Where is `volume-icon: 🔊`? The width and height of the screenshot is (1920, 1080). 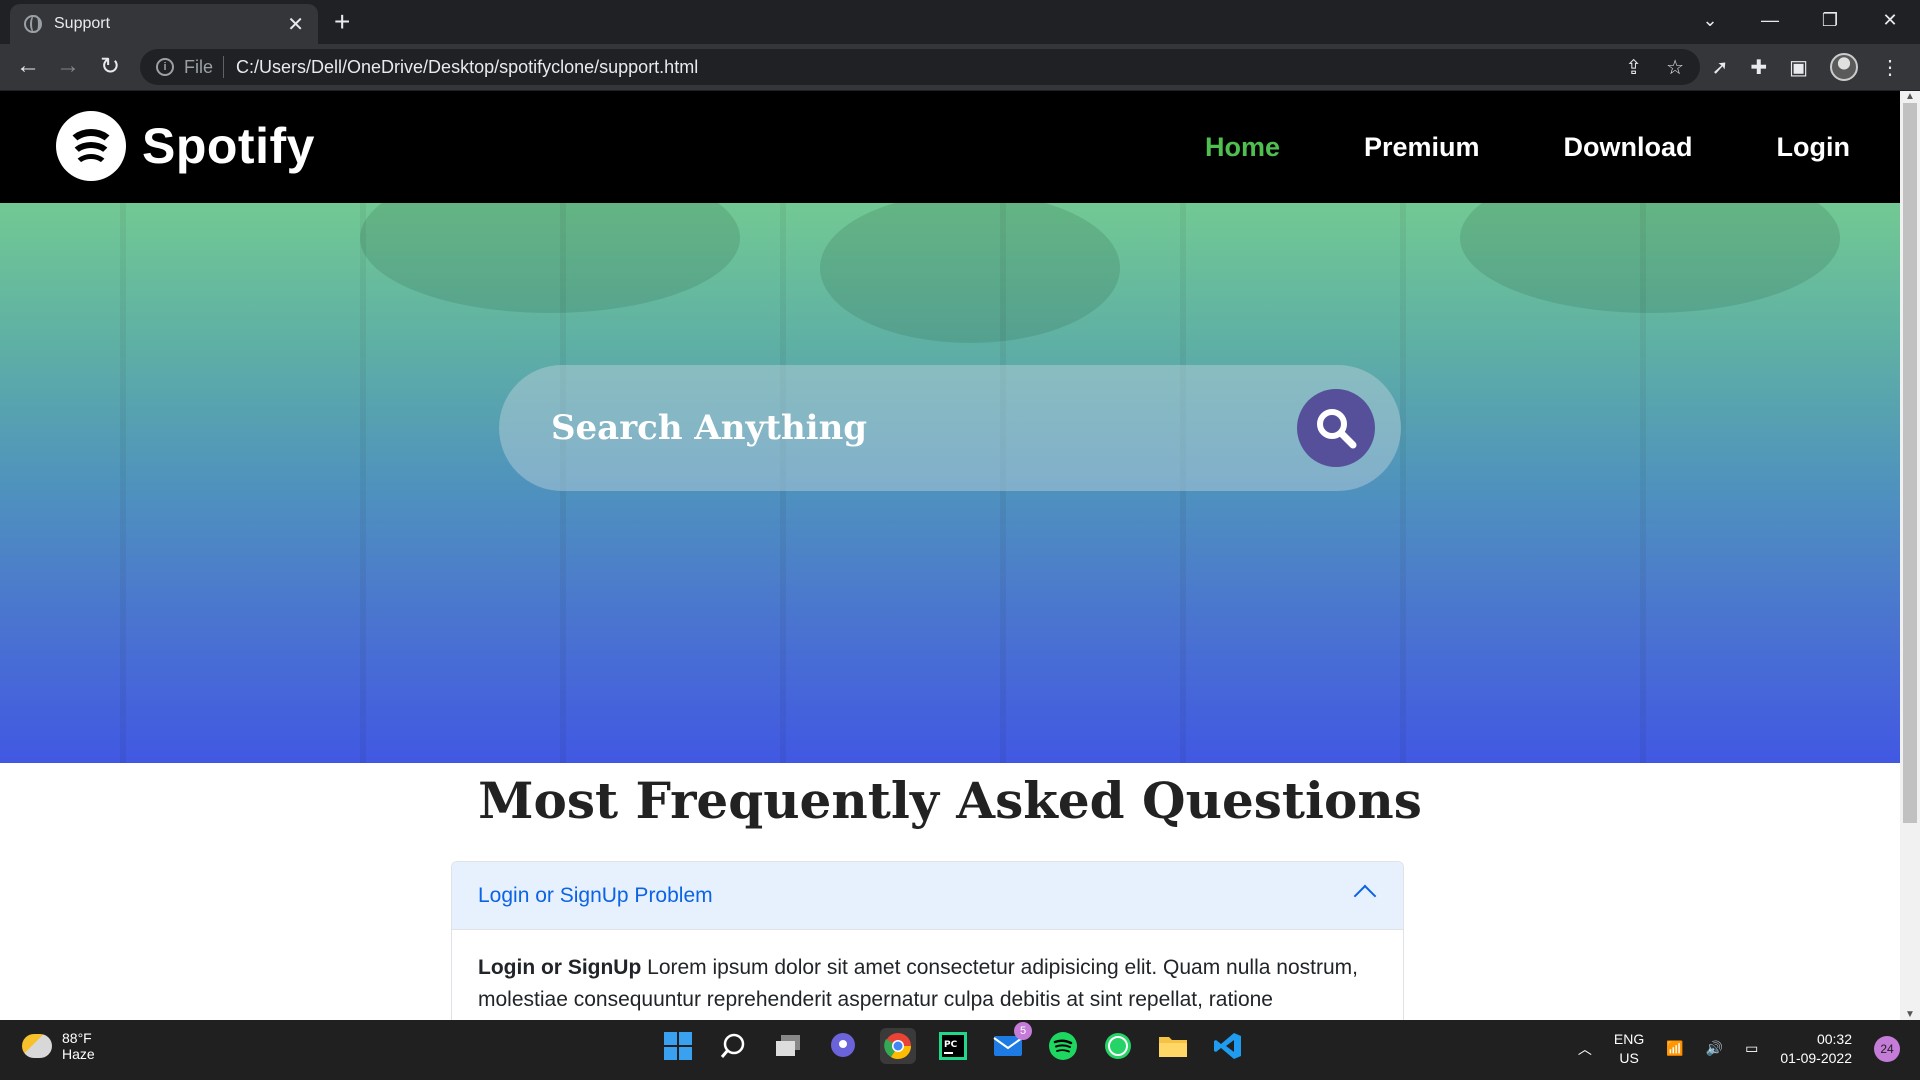 volume-icon: 🔊 is located at coordinates (1714, 1048).